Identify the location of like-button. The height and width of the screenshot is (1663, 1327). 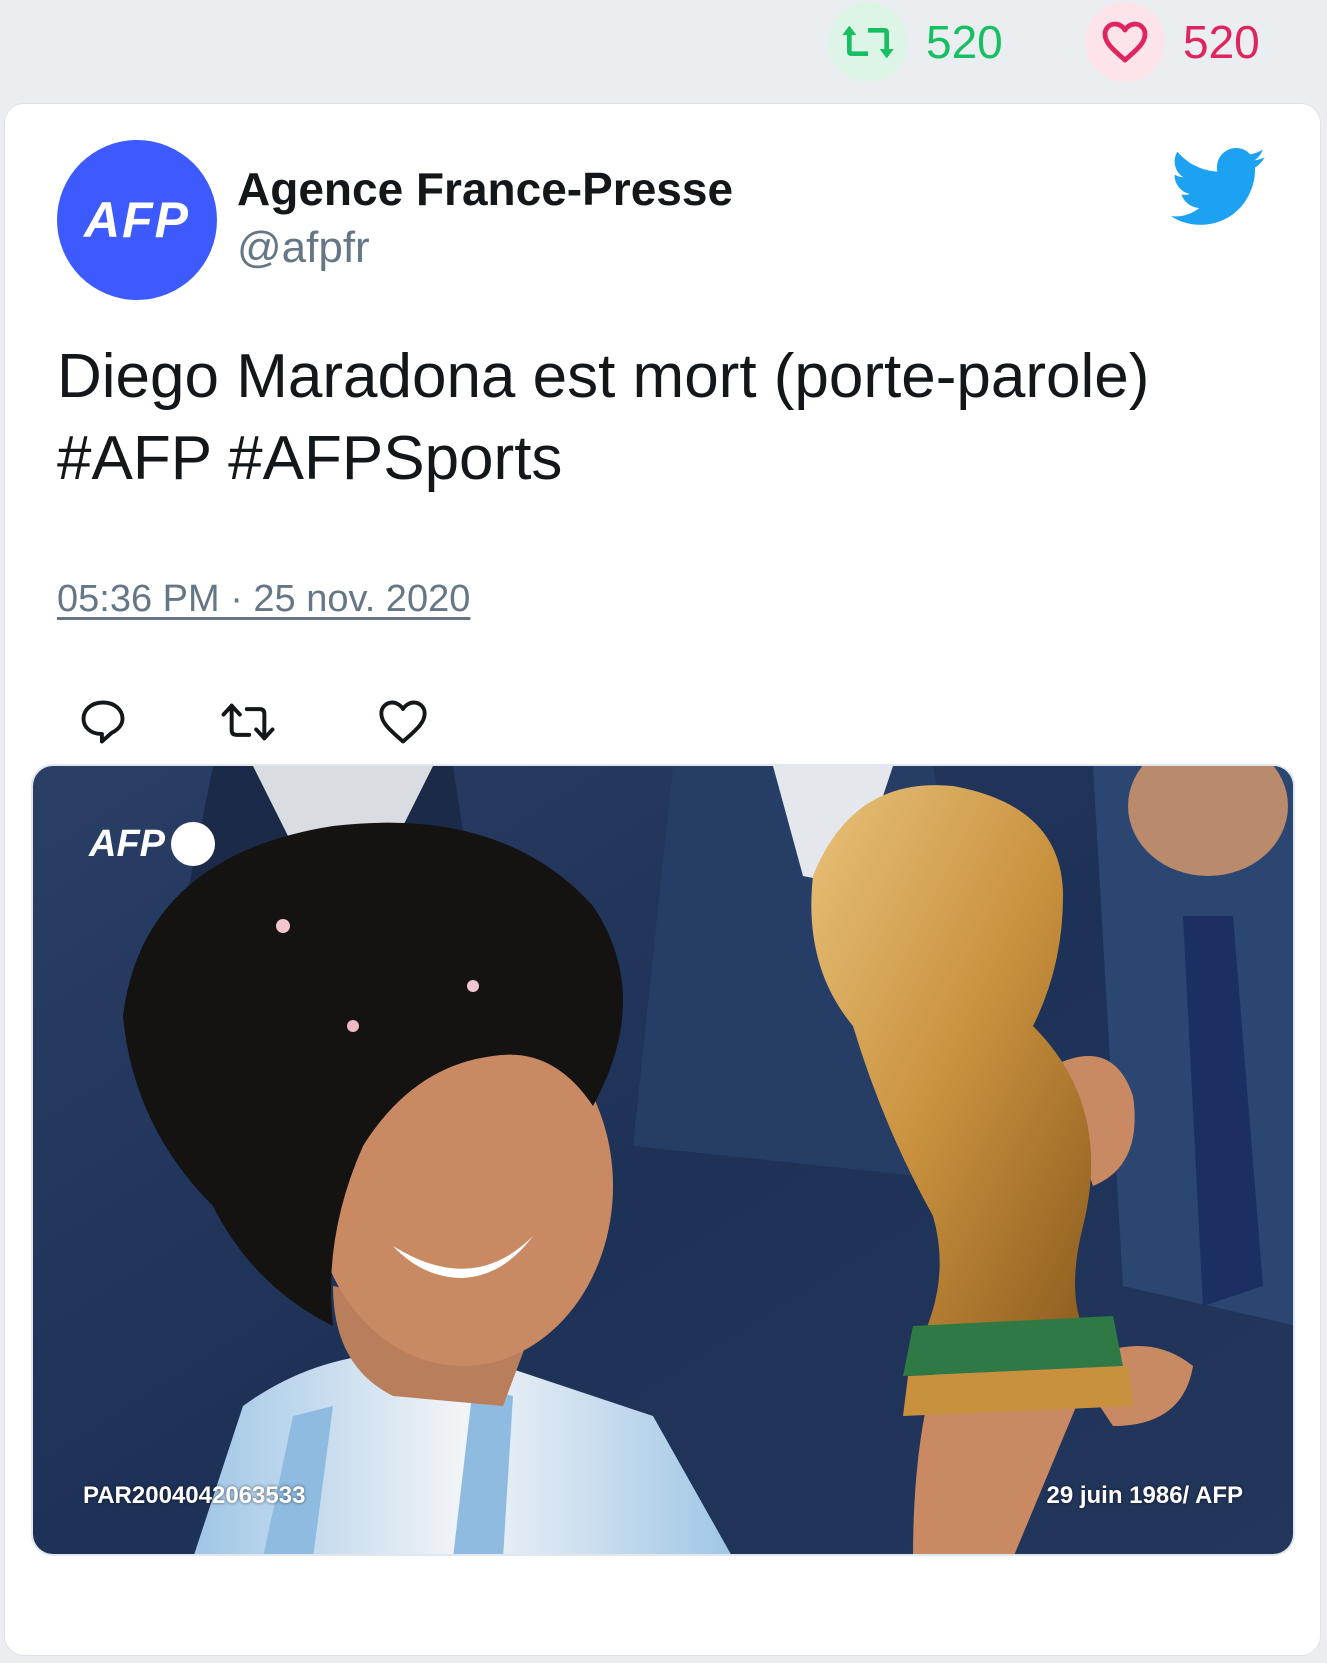
(403, 722).